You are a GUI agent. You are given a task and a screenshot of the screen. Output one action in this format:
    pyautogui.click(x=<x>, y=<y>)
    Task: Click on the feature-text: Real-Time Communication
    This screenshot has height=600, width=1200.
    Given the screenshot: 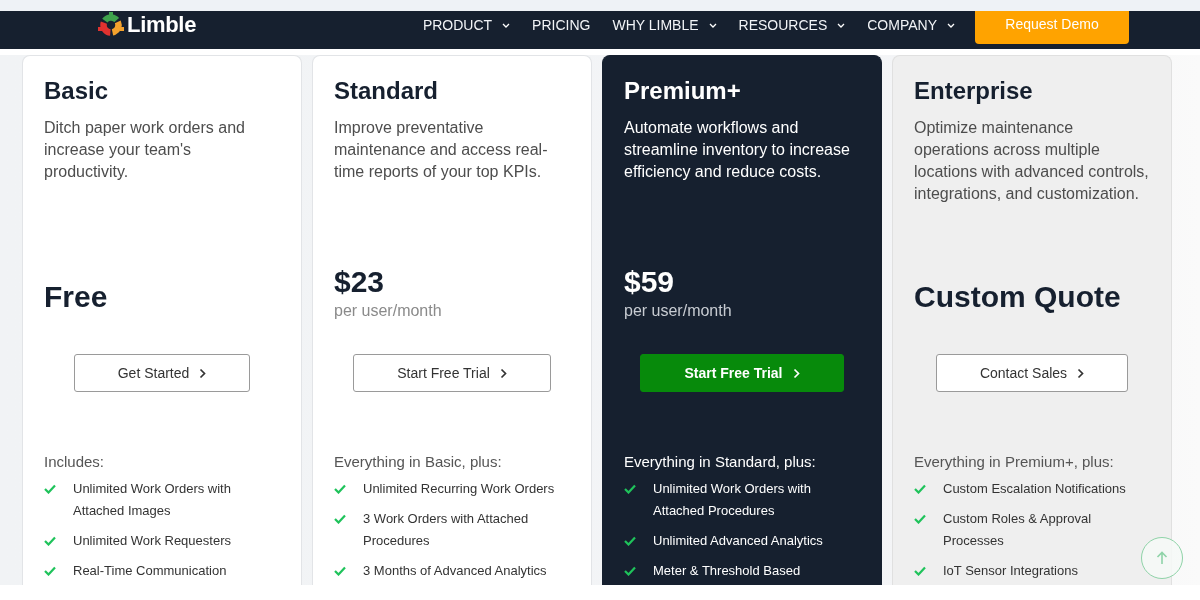 What is the action you would take?
    pyautogui.click(x=150, y=571)
    